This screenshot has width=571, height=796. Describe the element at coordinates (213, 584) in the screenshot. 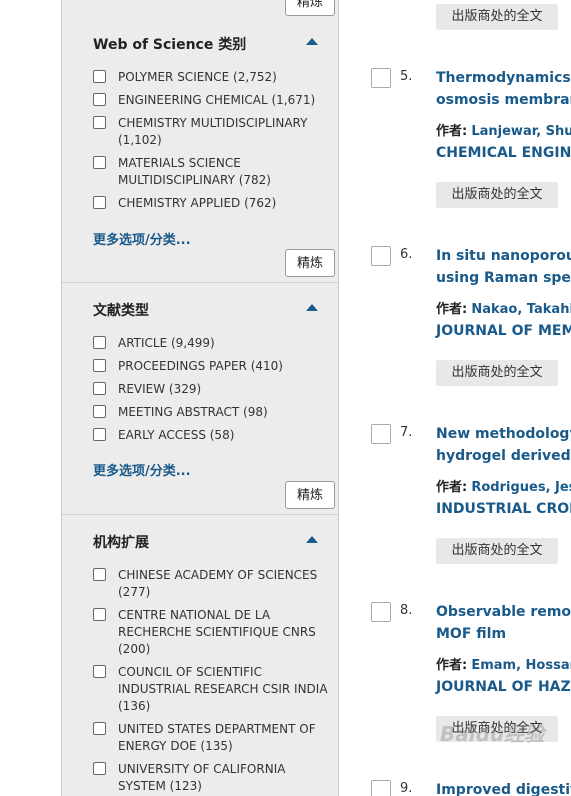

I see `facet-item: CHINESE ACADEMY OF SCIENCES (277)` at that location.